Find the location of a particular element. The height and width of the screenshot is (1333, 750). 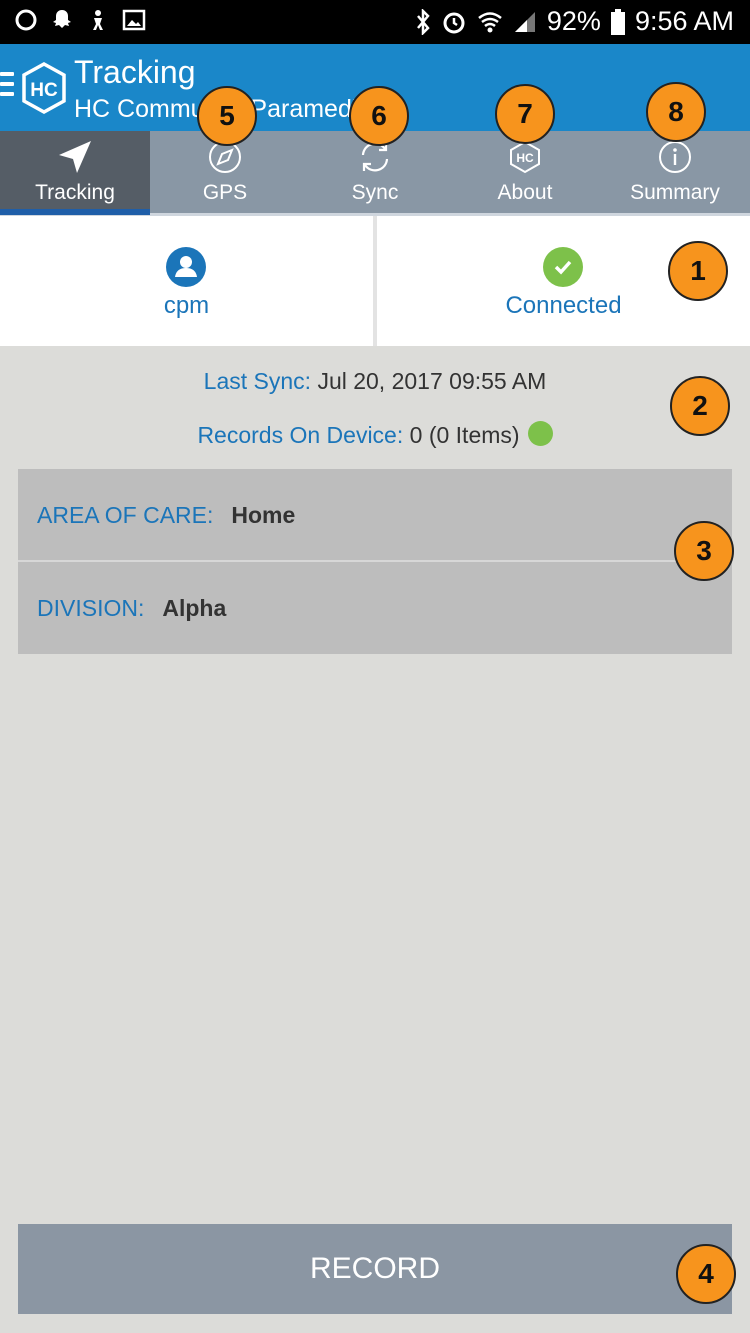

logo-text: HC is located at coordinates (44, 90).